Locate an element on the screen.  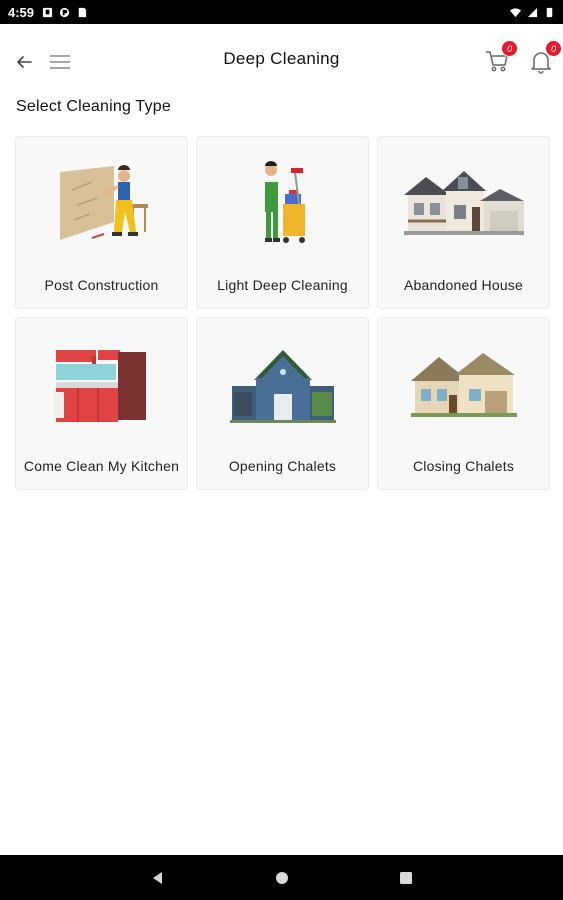
post-construction-illustration is located at coordinates (103, 202).